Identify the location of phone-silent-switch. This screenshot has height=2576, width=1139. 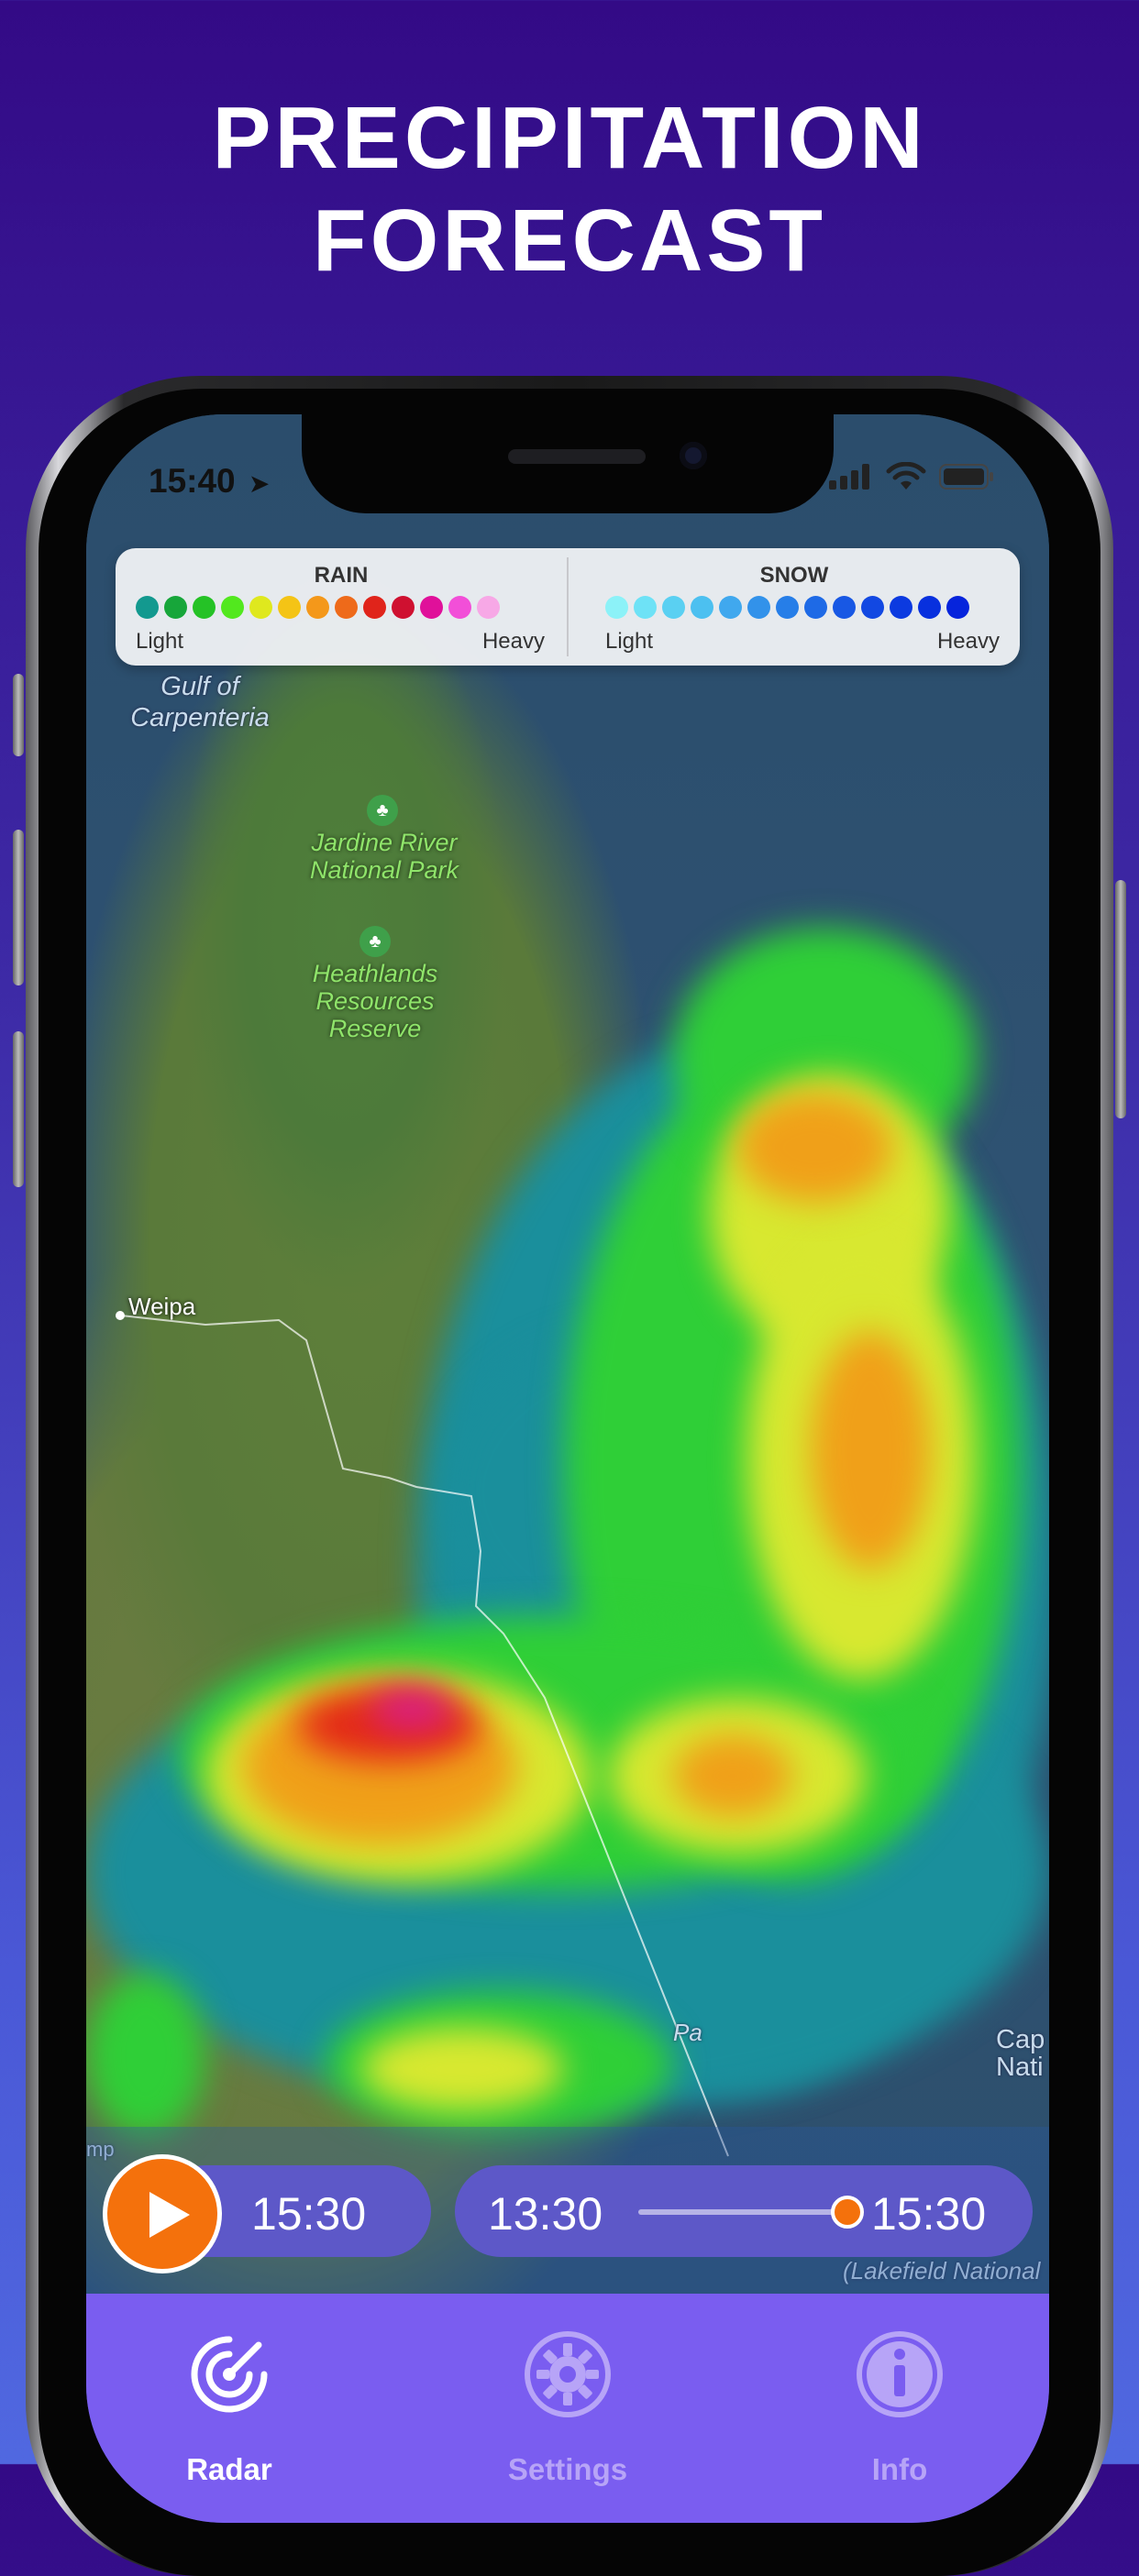
(18, 715).